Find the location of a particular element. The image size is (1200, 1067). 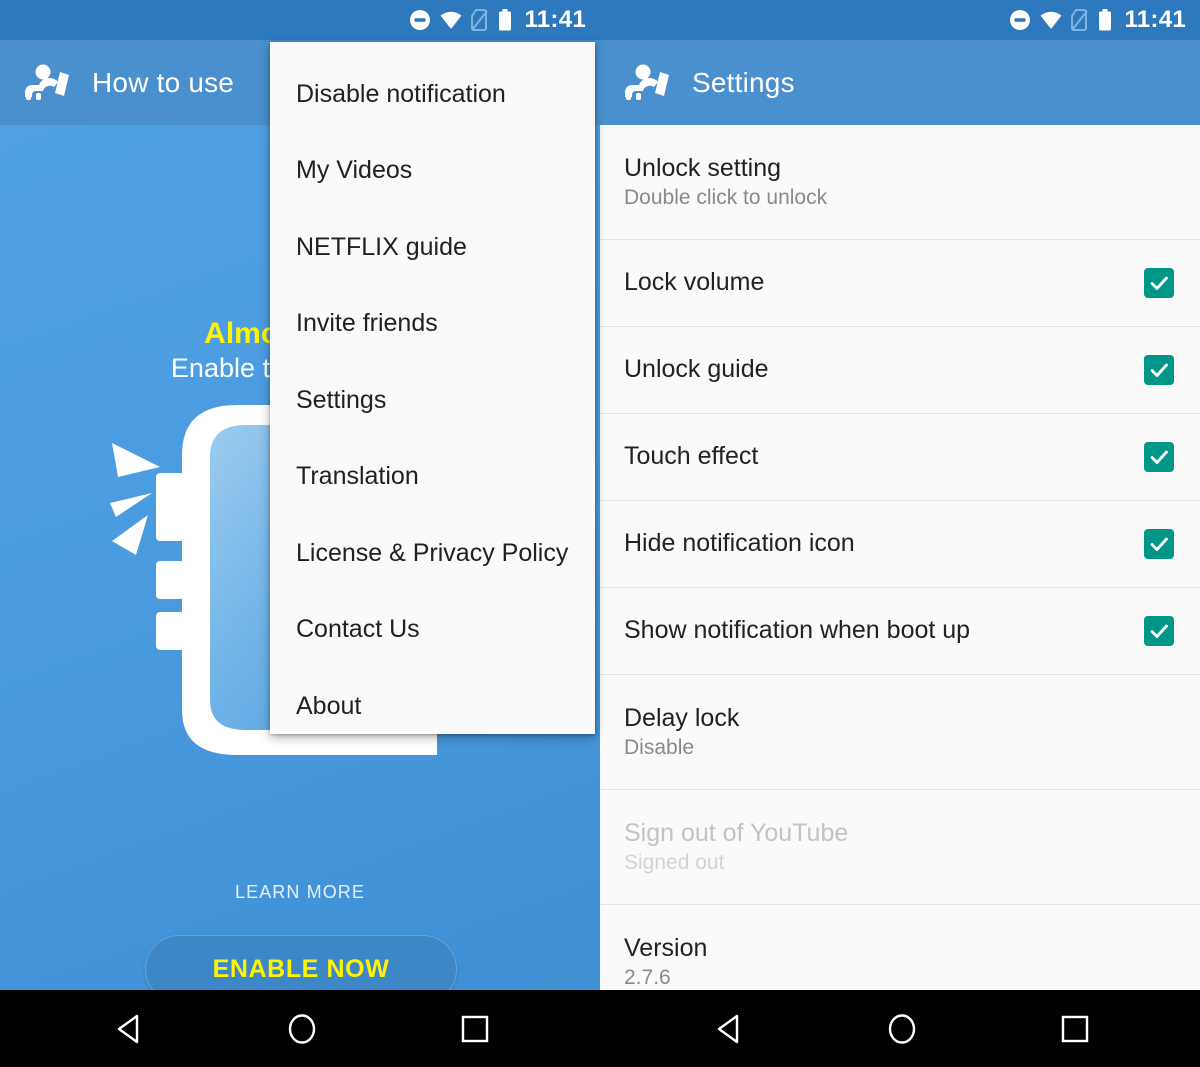

learn-more-link: LEARN MORE is located at coordinates (300, 892).